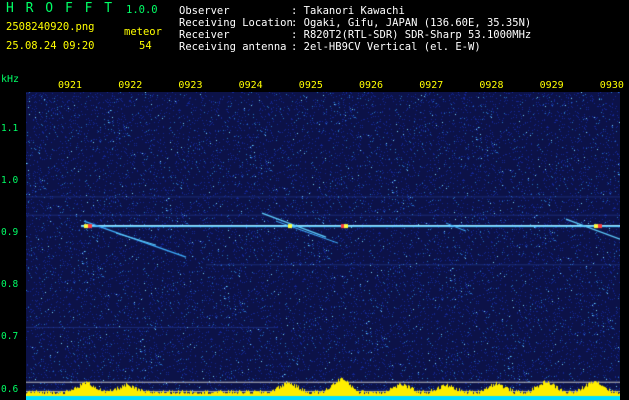 The height and width of the screenshot is (400, 629). What do you see at coordinates (491, 85) in the screenshot?
I see `x-tick-label: 0928` at bounding box center [491, 85].